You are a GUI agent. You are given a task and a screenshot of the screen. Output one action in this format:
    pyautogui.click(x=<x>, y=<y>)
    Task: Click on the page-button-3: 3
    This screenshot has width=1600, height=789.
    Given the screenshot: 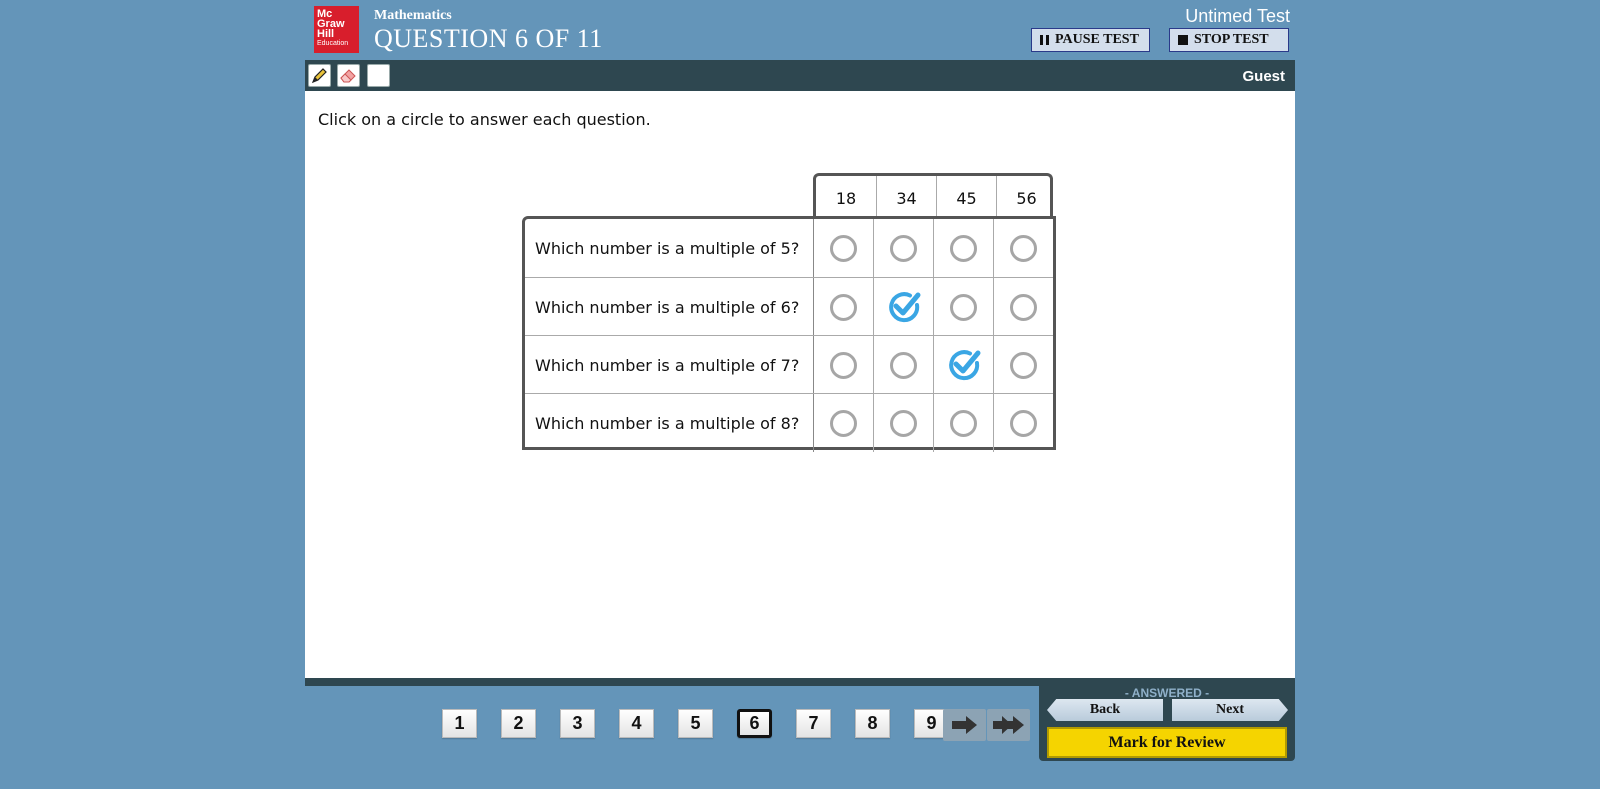 What is the action you would take?
    pyautogui.click(x=577, y=723)
    